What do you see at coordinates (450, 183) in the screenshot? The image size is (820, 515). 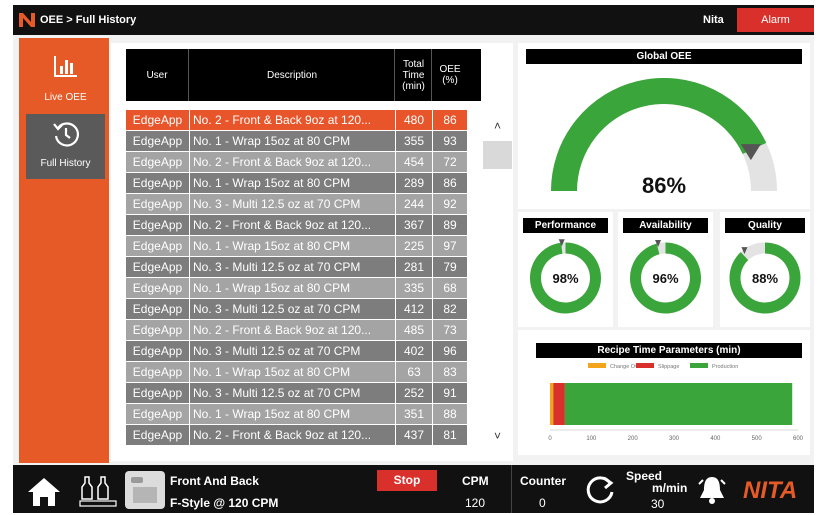 I see `cell-oee: 86` at bounding box center [450, 183].